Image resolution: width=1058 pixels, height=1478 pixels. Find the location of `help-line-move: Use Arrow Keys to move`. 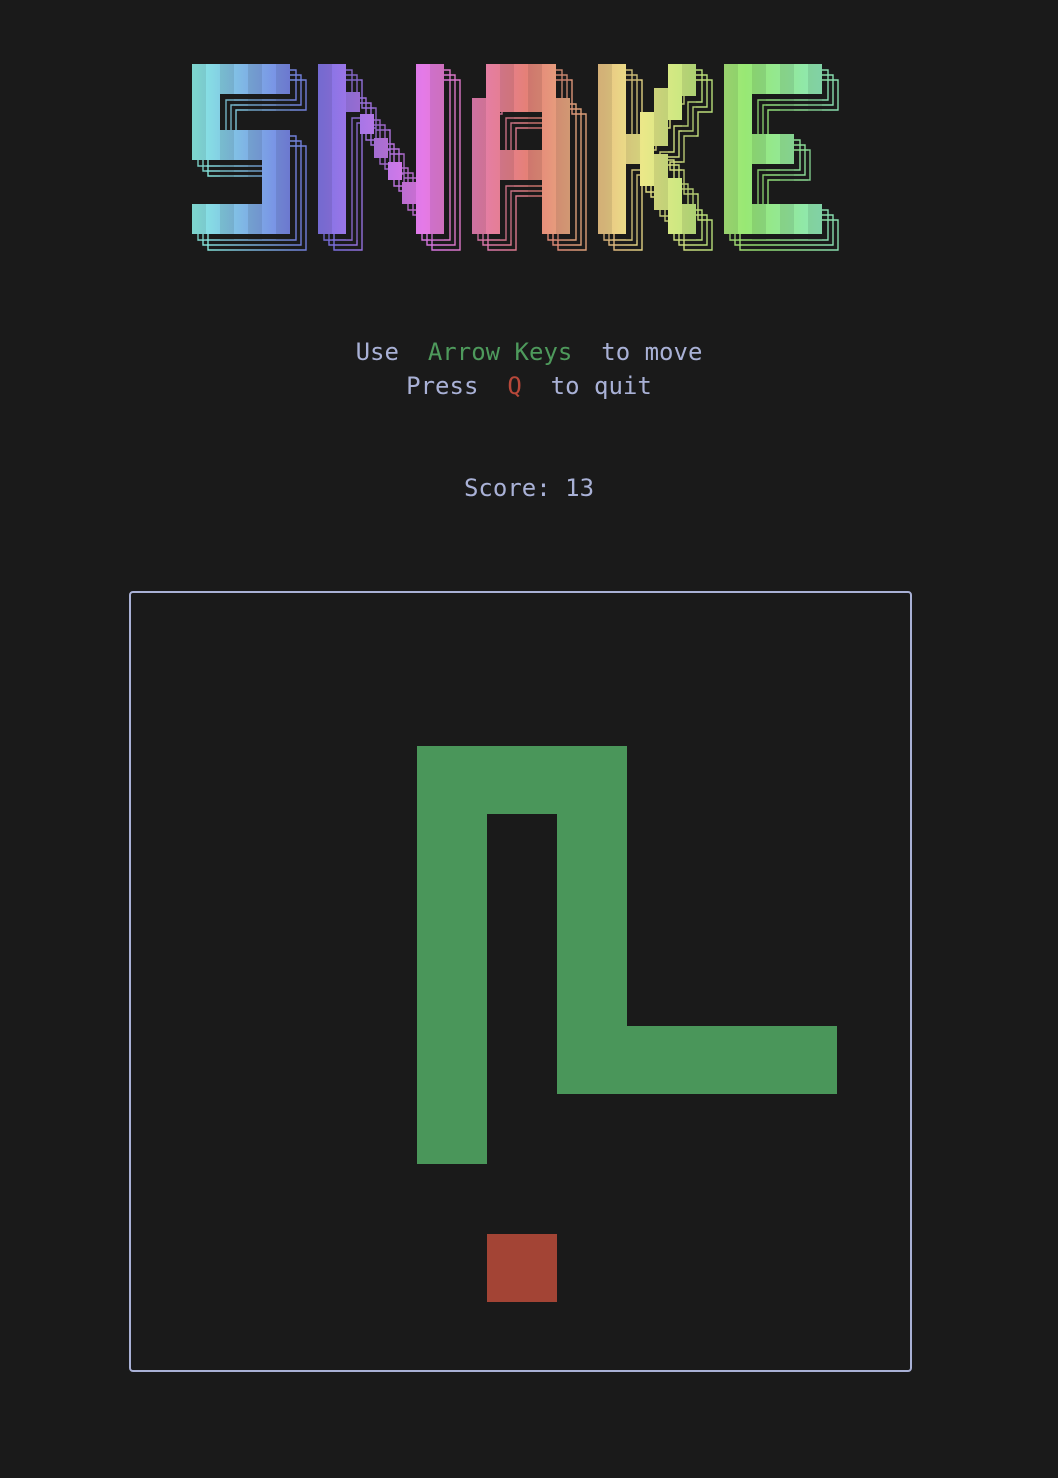

help-line-move: Use Arrow Keys to move is located at coordinates (529, 352).